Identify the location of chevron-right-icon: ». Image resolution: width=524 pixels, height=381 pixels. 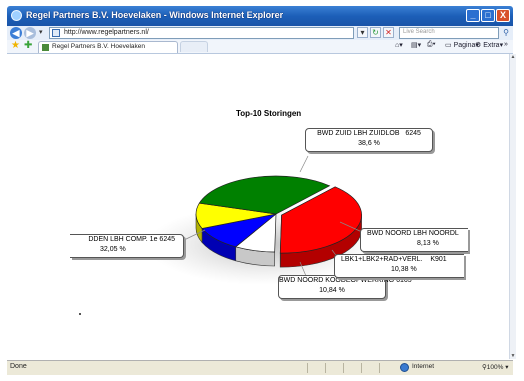
(506, 44).